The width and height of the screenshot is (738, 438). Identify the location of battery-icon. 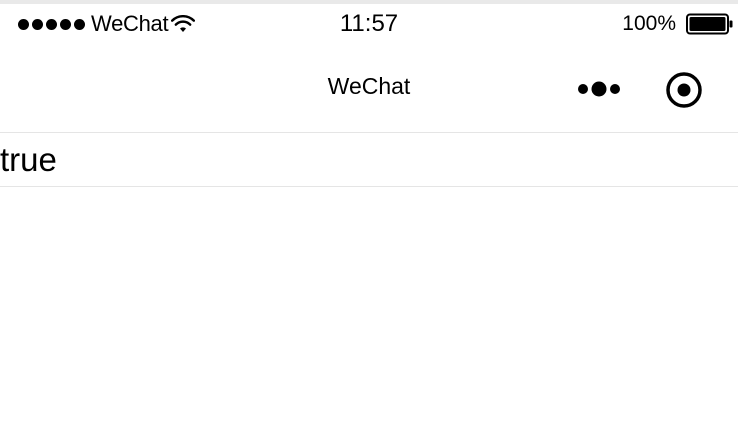
(709, 24).